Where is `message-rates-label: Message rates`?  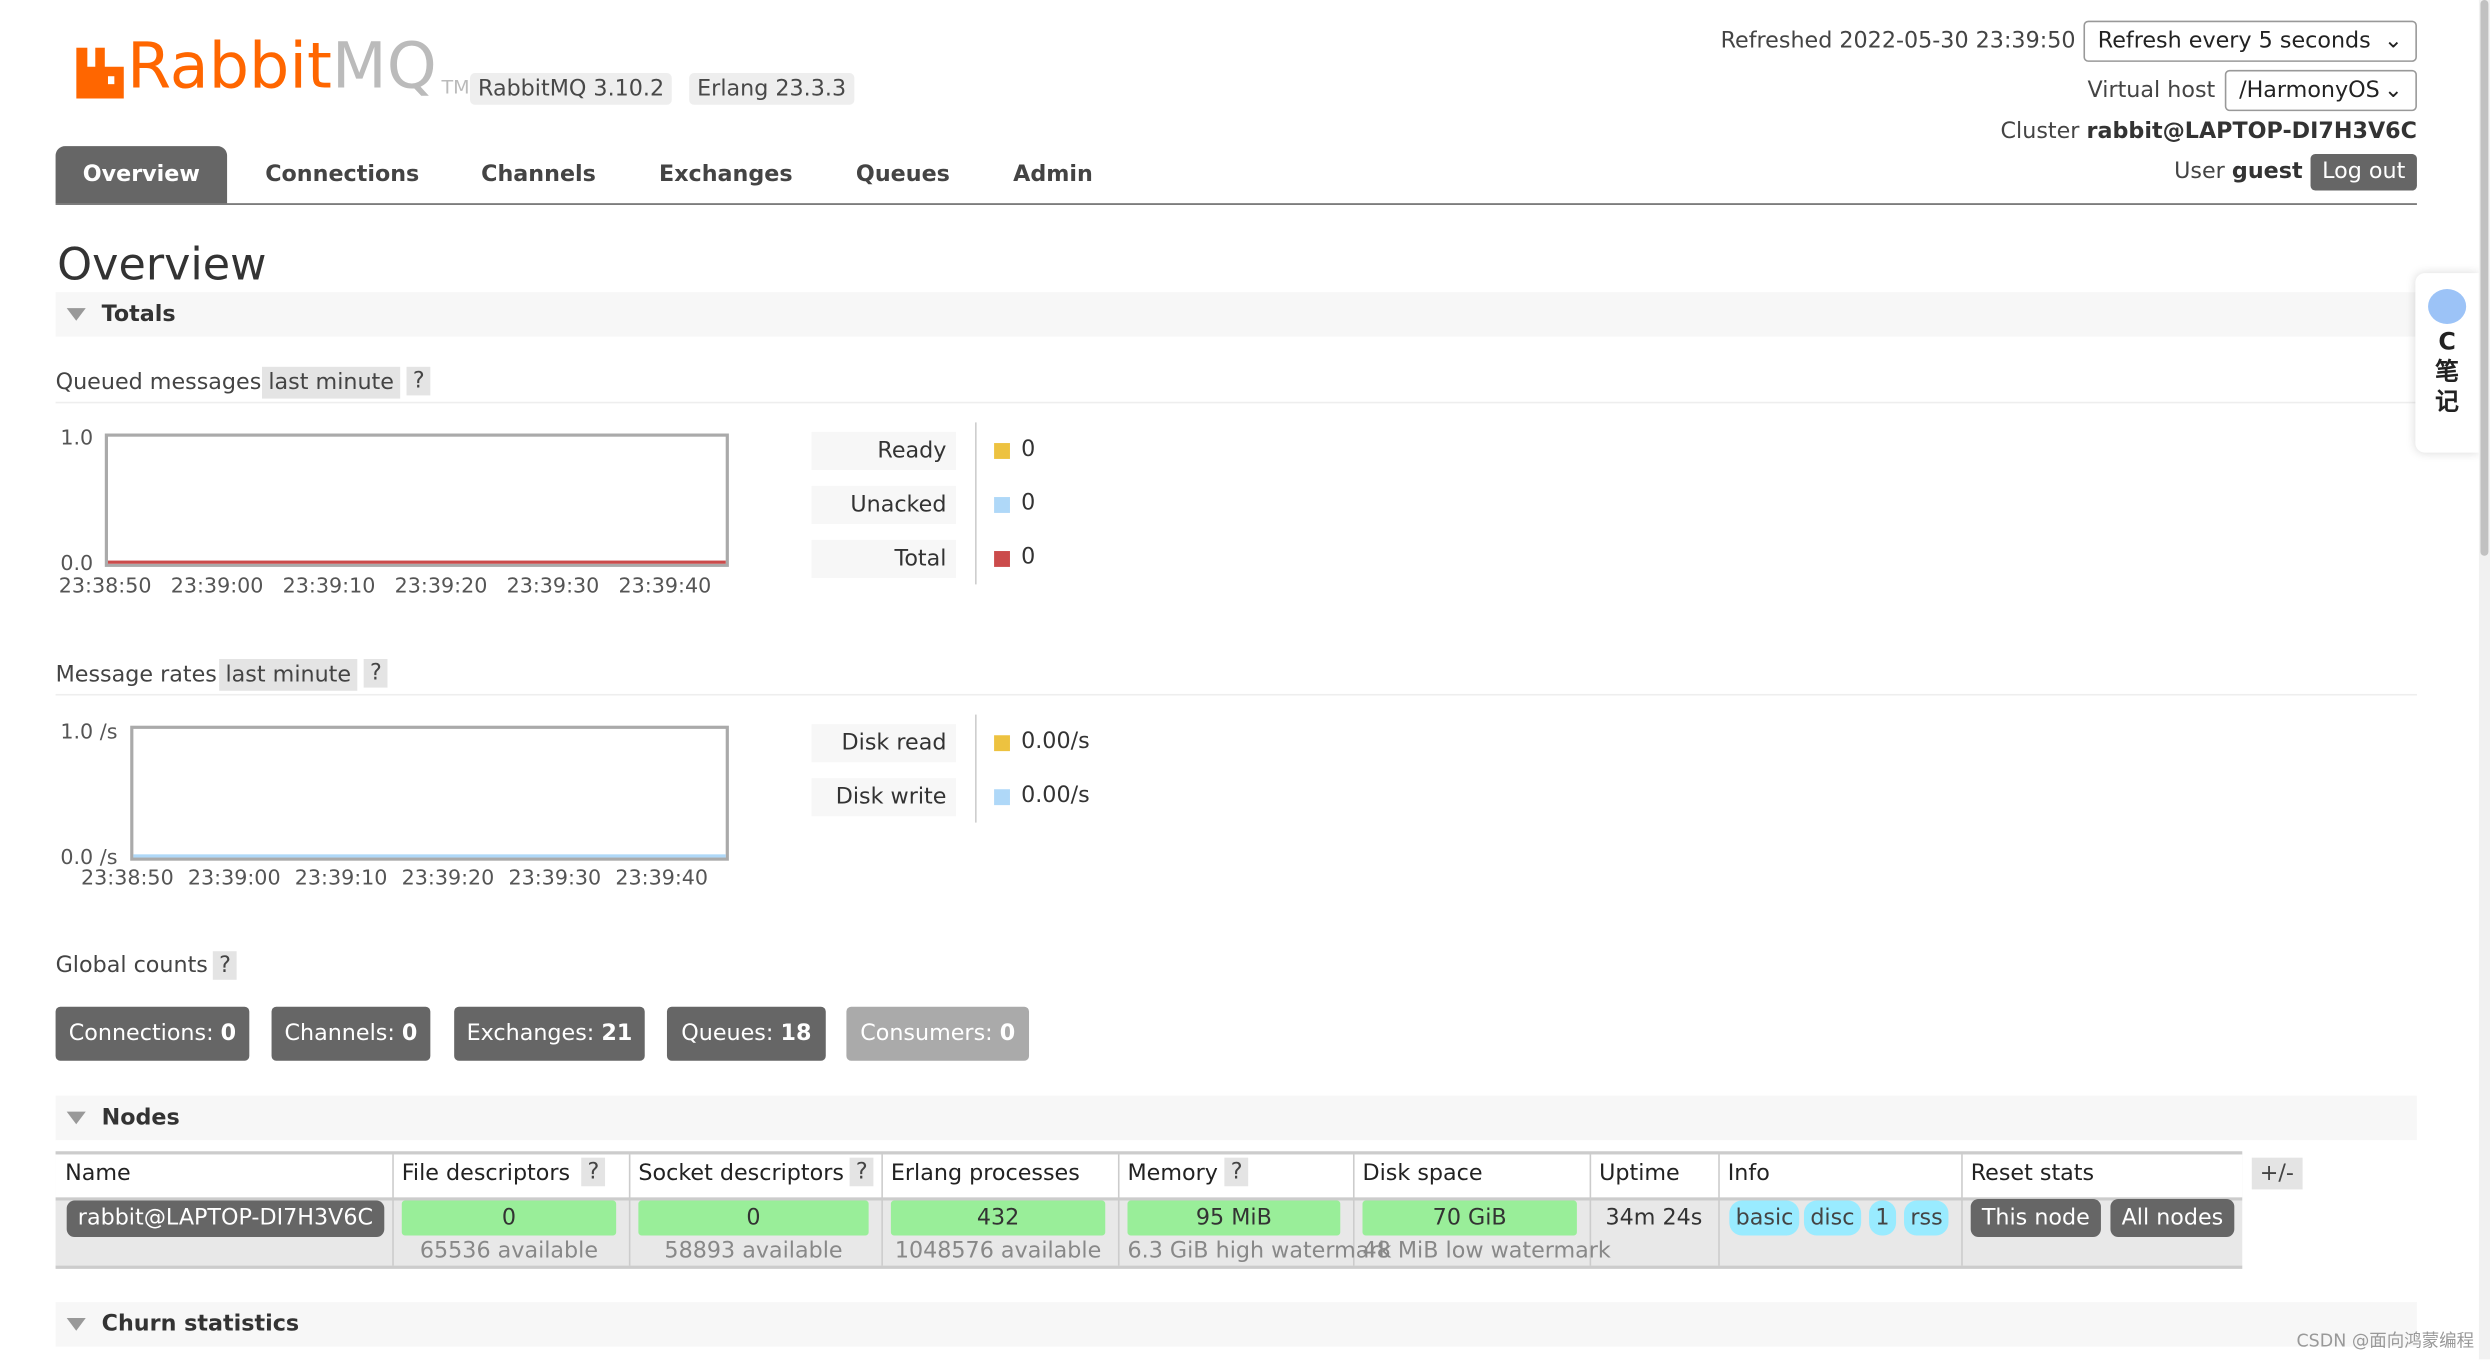
message-rates-label: Message rates is located at coordinates (136, 675).